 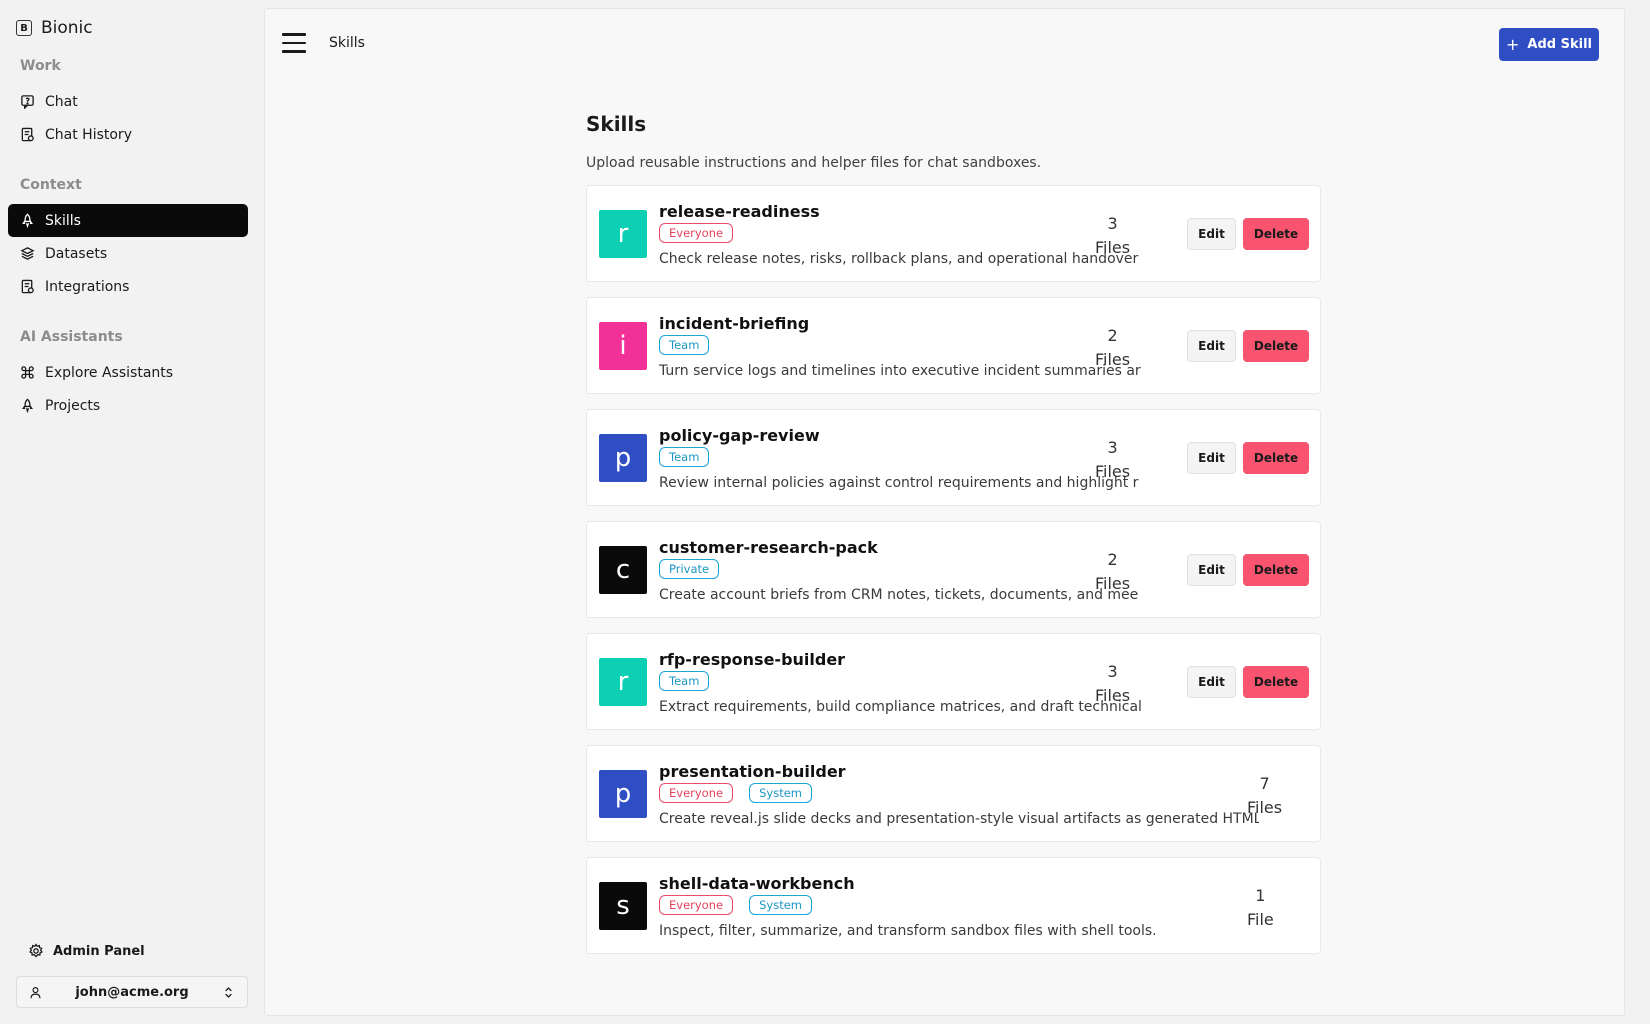 What do you see at coordinates (73, 405) in the screenshot?
I see `sidebar-item-label: Projects` at bounding box center [73, 405].